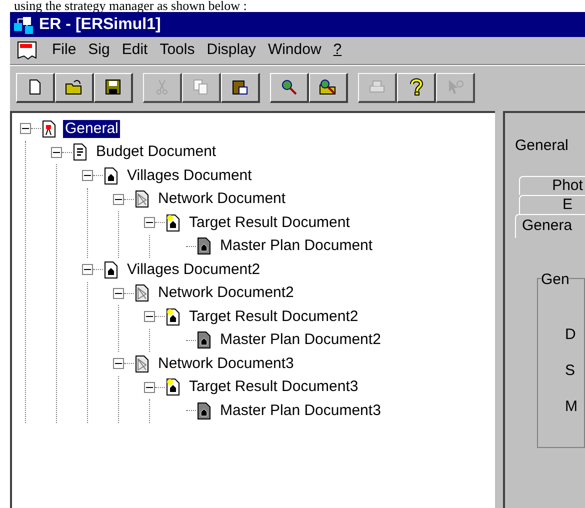 The width and height of the screenshot is (585, 508). I want to click on menu-item: Tools, so click(177, 50).